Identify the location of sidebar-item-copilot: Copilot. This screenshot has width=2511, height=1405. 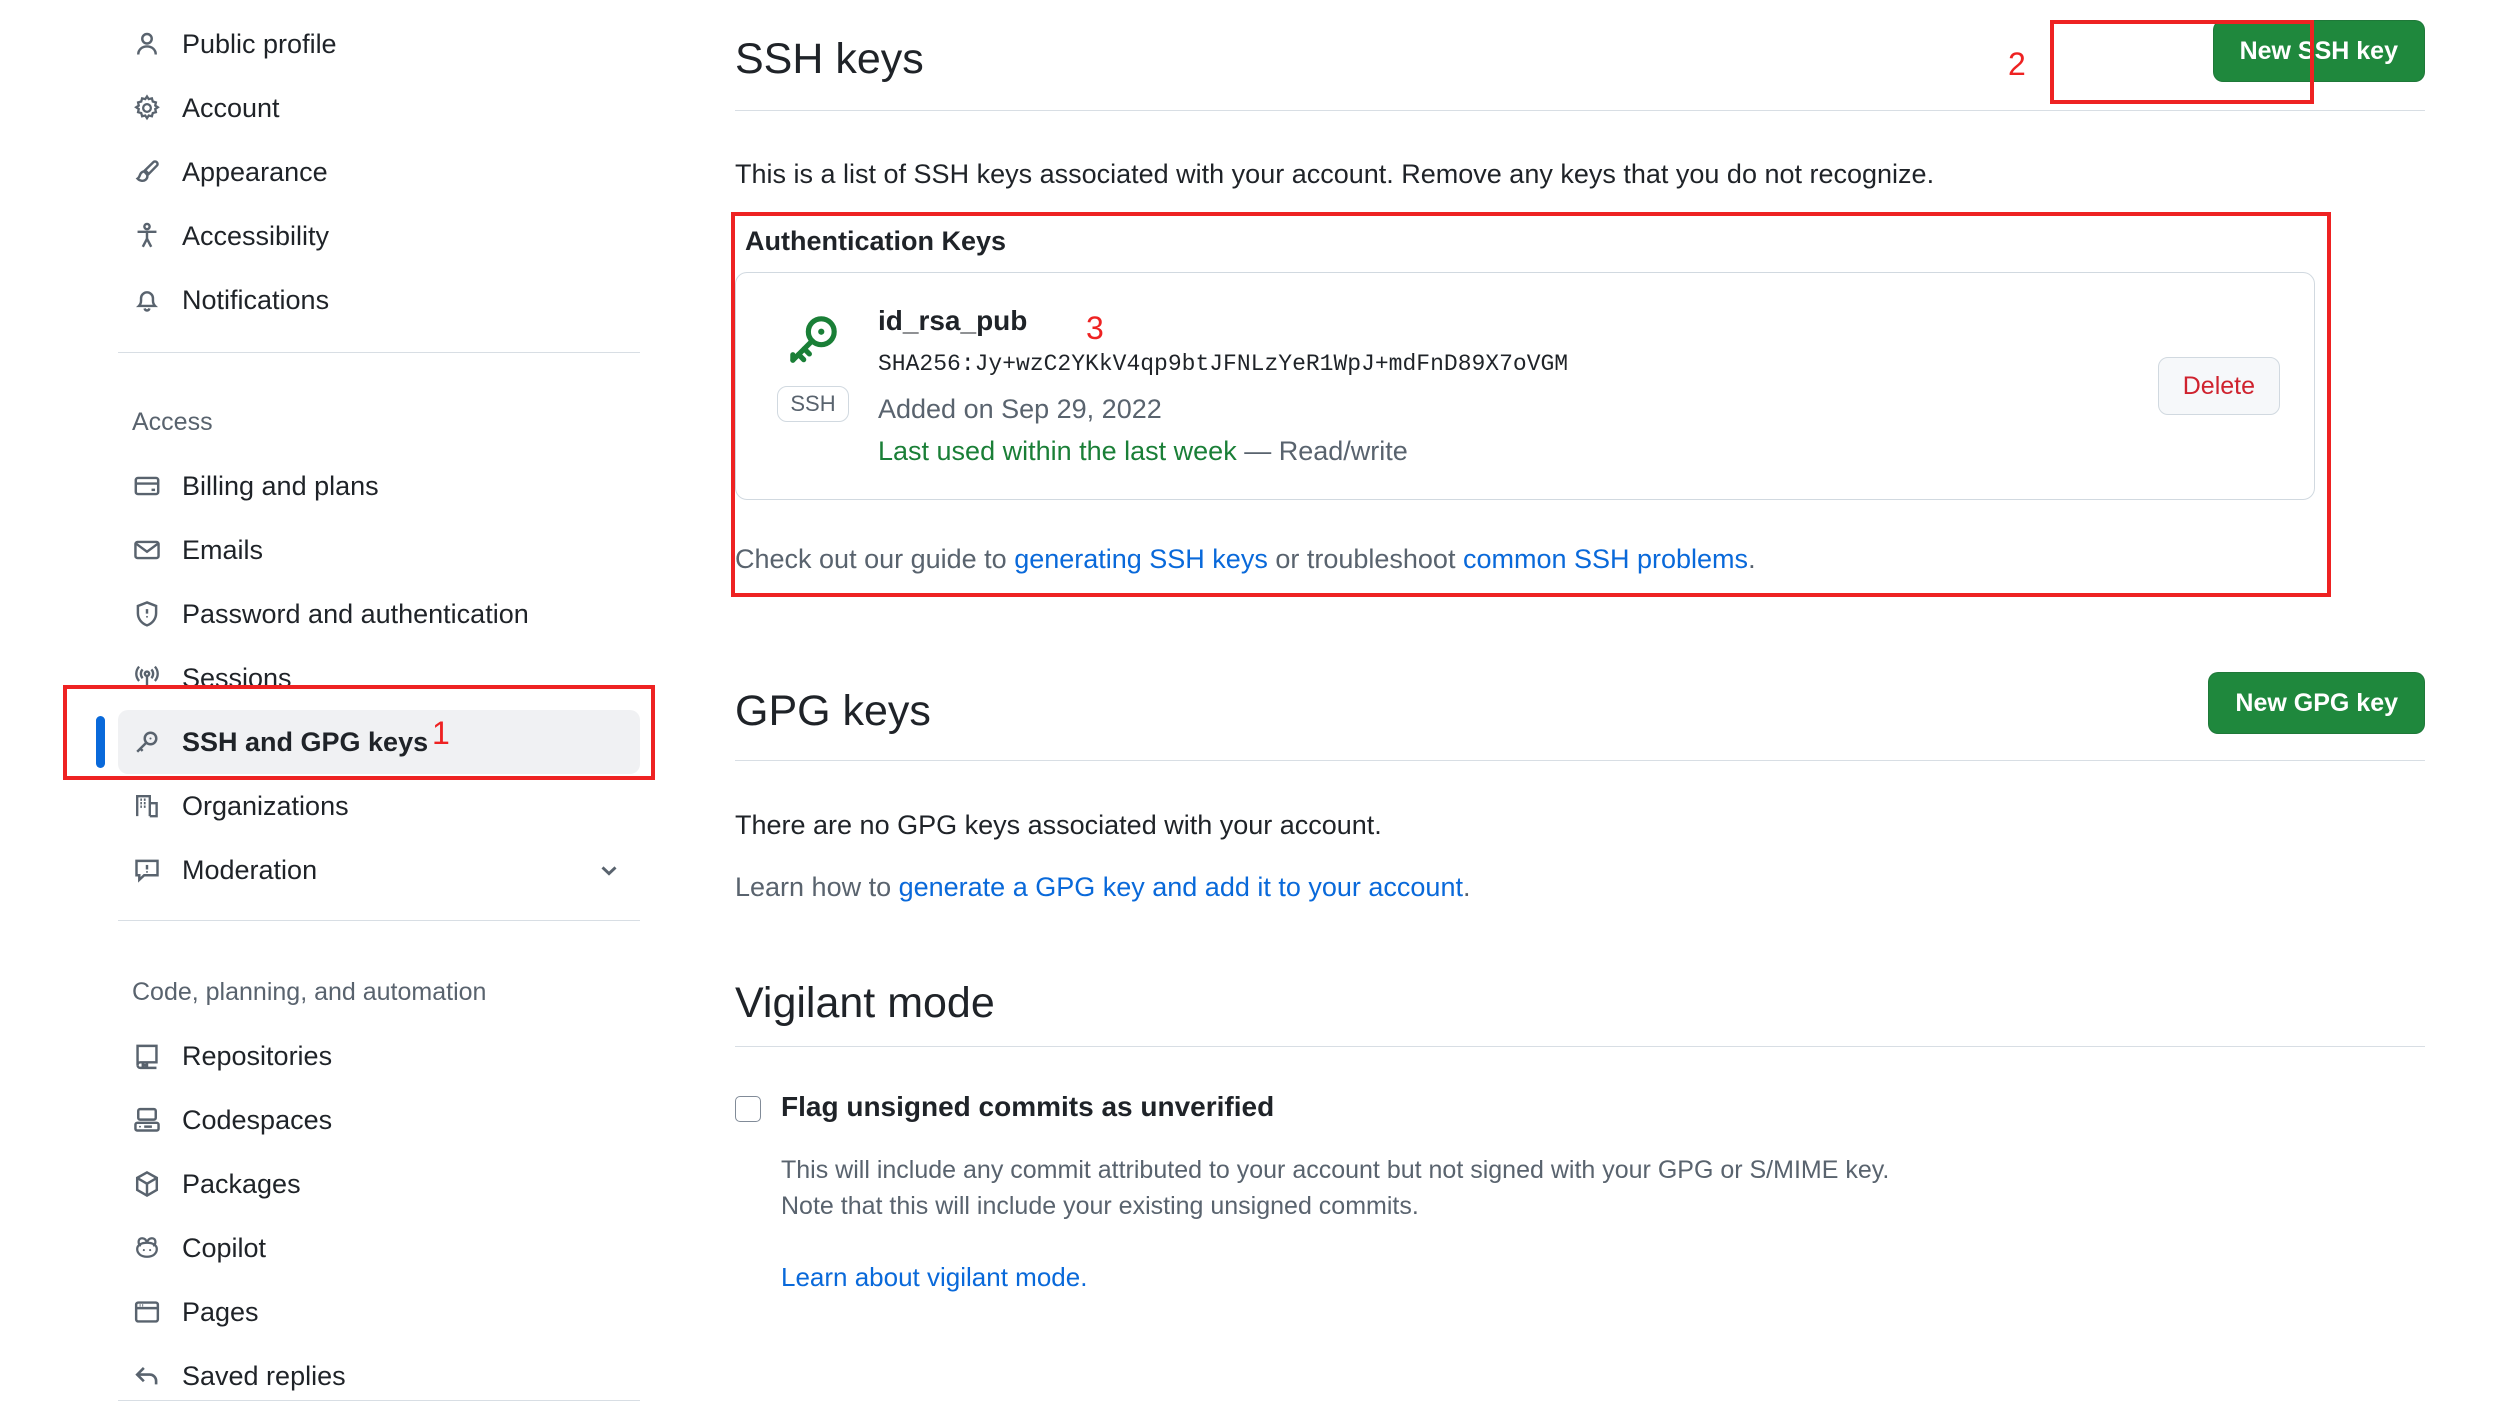
(379, 1248).